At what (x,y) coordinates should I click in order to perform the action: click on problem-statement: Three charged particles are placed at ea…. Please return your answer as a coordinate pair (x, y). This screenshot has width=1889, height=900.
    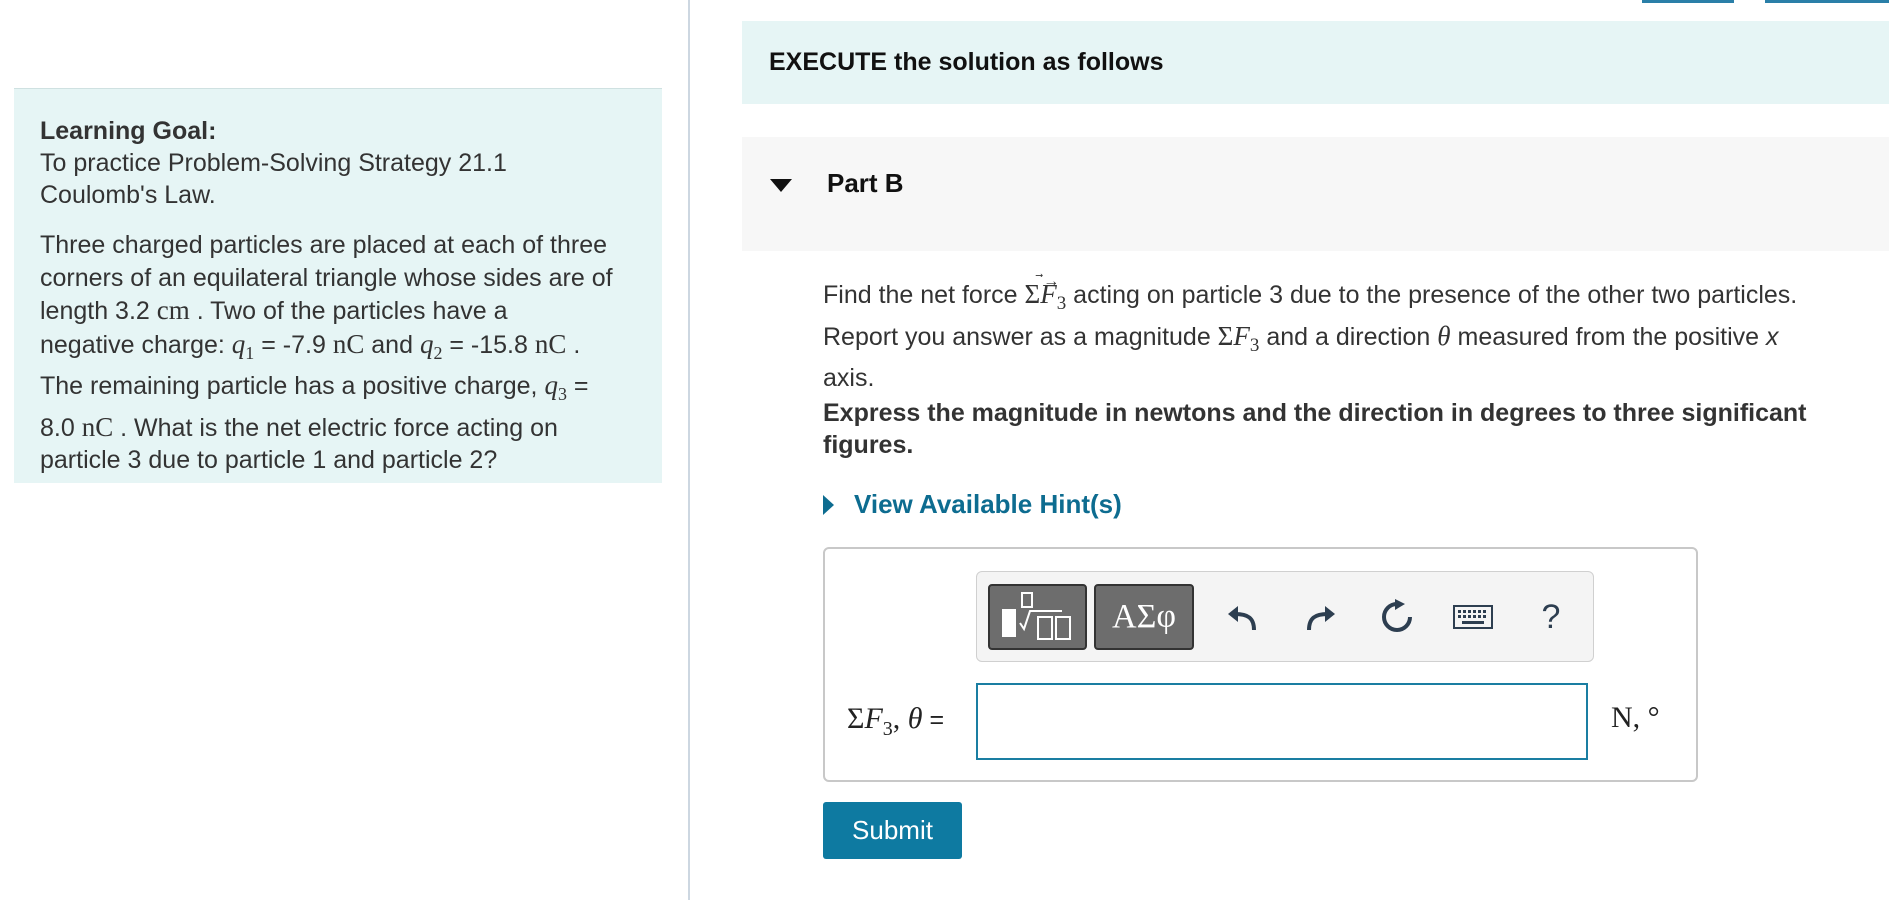
    Looking at the image, I should click on (338, 353).